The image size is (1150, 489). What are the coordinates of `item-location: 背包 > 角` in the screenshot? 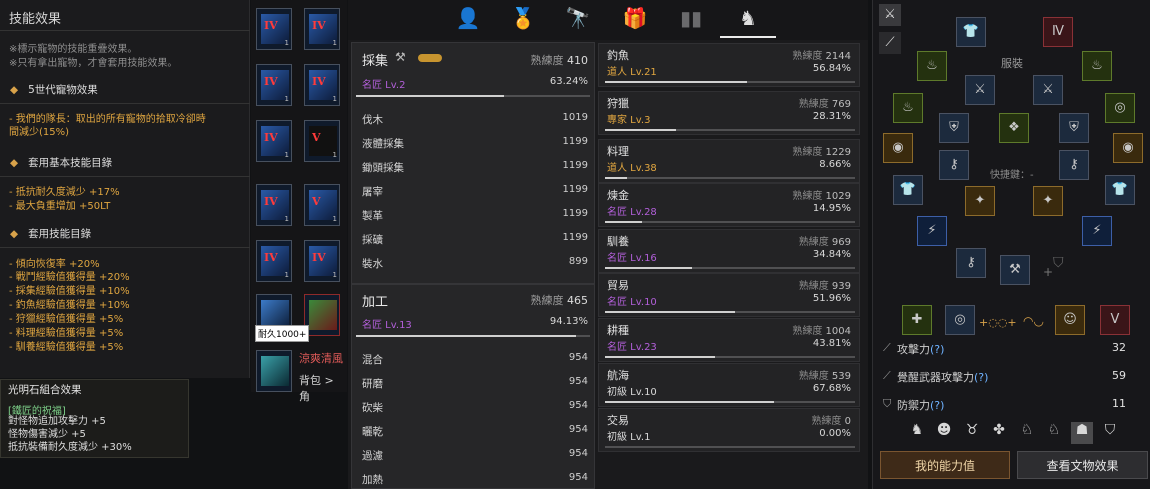 It's located at (316, 388).